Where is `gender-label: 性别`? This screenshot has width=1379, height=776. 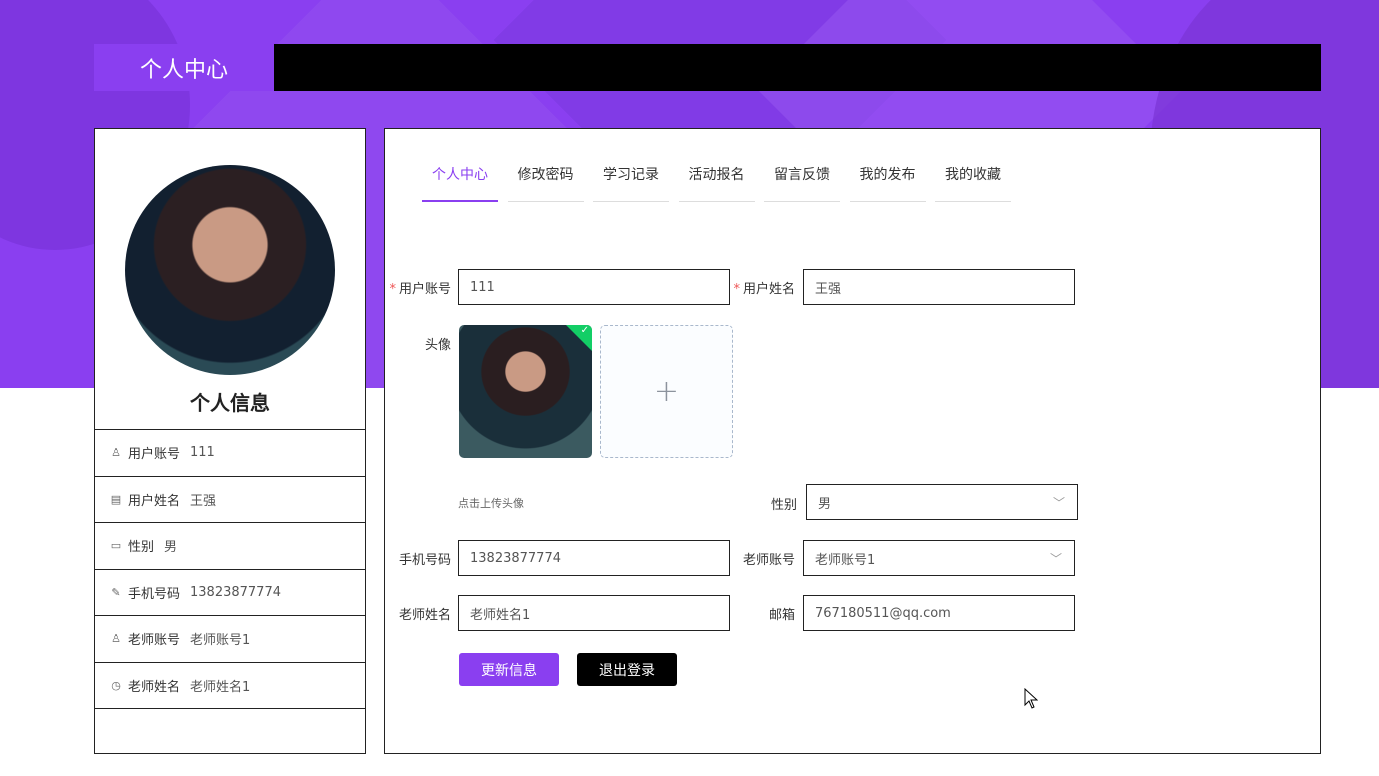
gender-label: 性别 is located at coordinates (783, 505).